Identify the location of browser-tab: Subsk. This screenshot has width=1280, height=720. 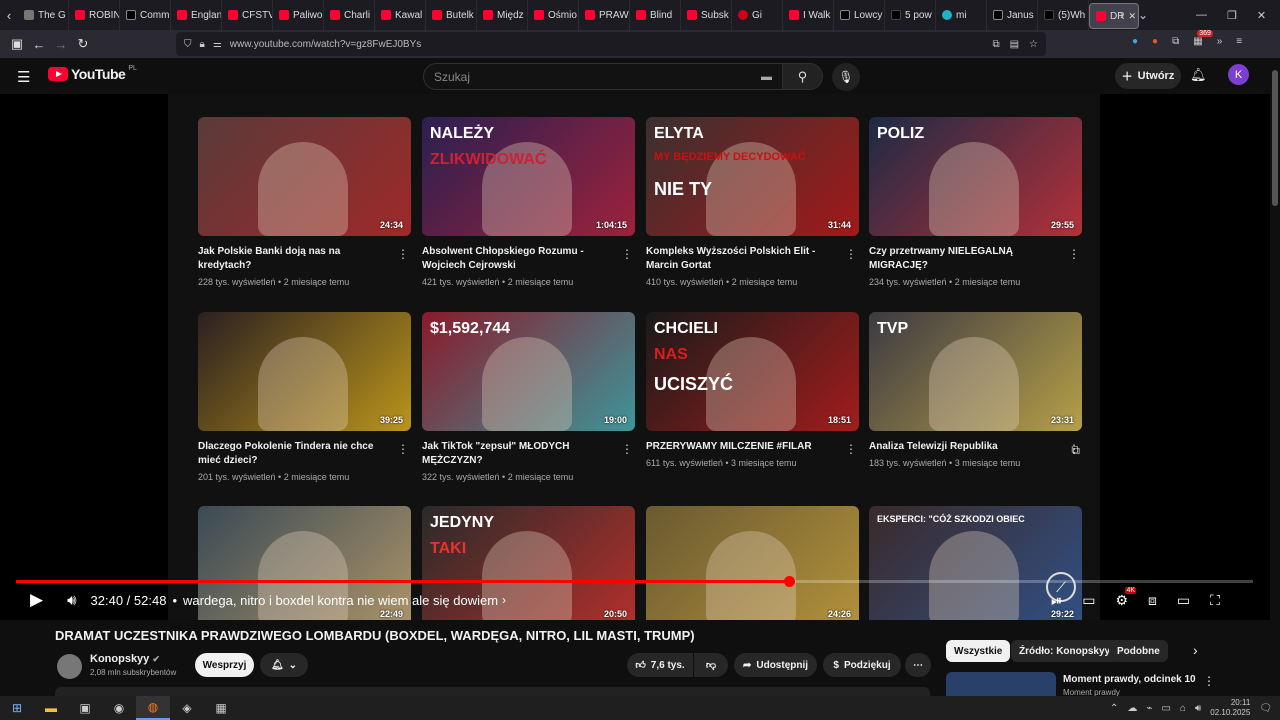
(706, 15).